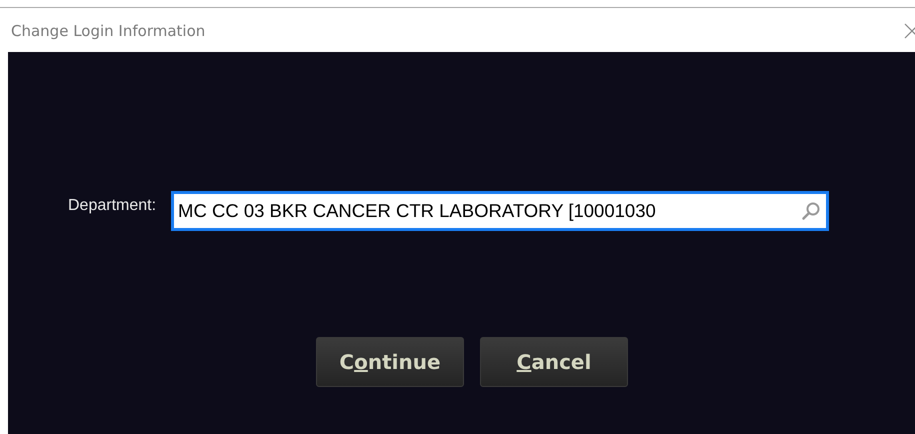 The width and height of the screenshot is (915, 434). What do you see at coordinates (390, 362) in the screenshot?
I see `dialog-button: Continue` at bounding box center [390, 362].